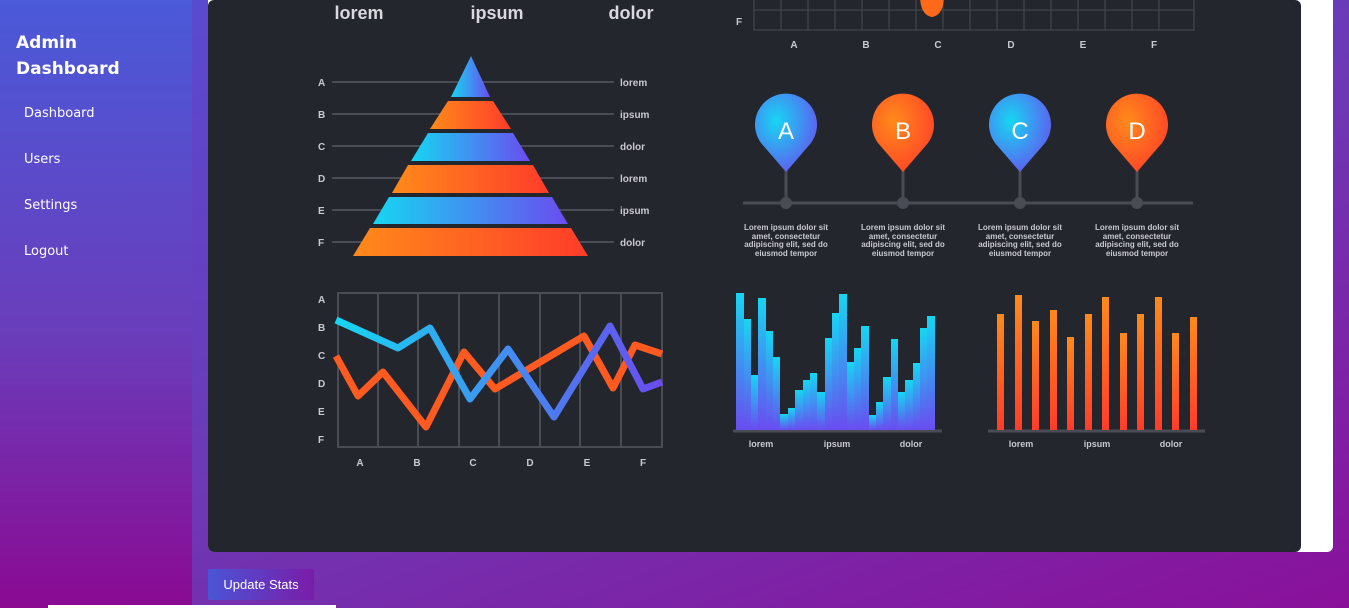 The width and height of the screenshot is (1349, 608). Describe the element at coordinates (321, 440) in the screenshot. I see `line-chart-y-label: F` at that location.